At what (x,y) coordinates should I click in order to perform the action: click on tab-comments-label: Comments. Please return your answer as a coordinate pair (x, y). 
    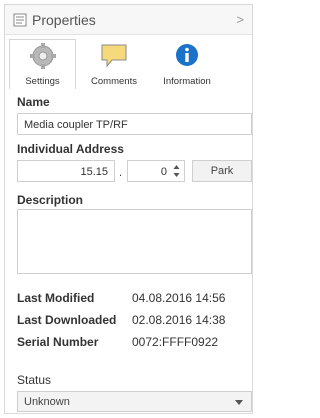
    Looking at the image, I should click on (114, 81).